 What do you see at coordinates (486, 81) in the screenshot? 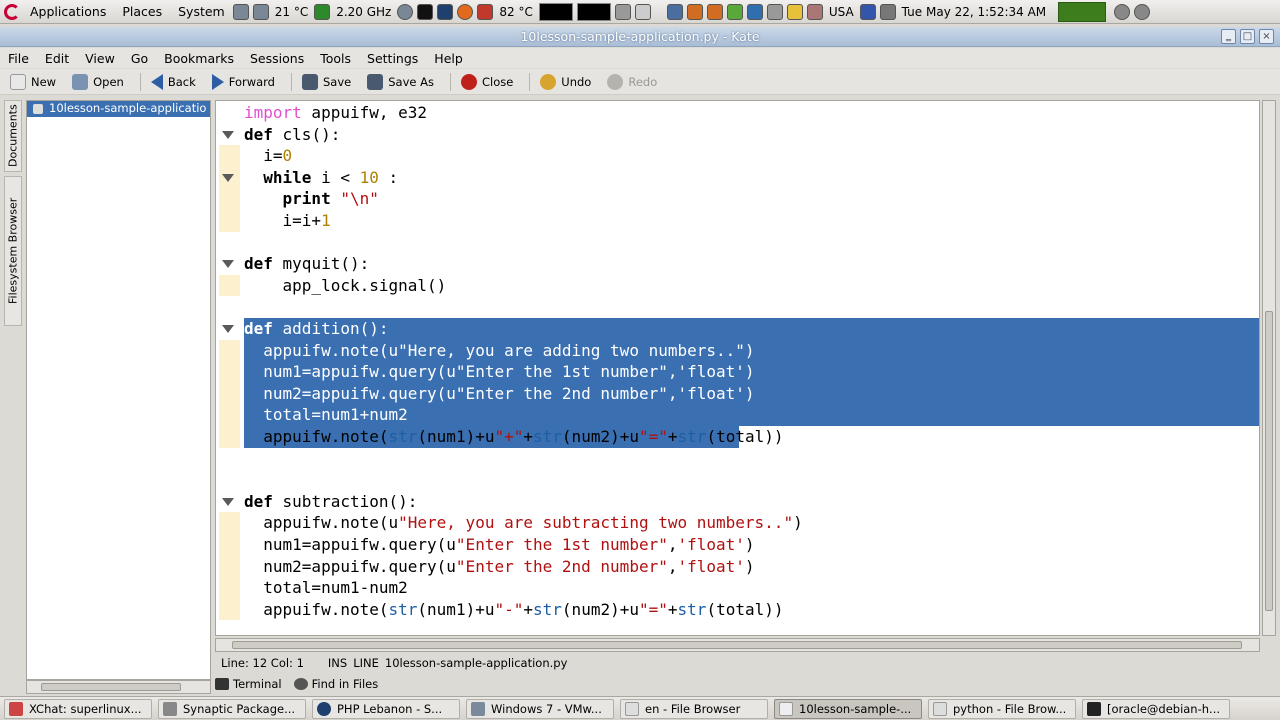
I see `close-button: Close` at bounding box center [486, 81].